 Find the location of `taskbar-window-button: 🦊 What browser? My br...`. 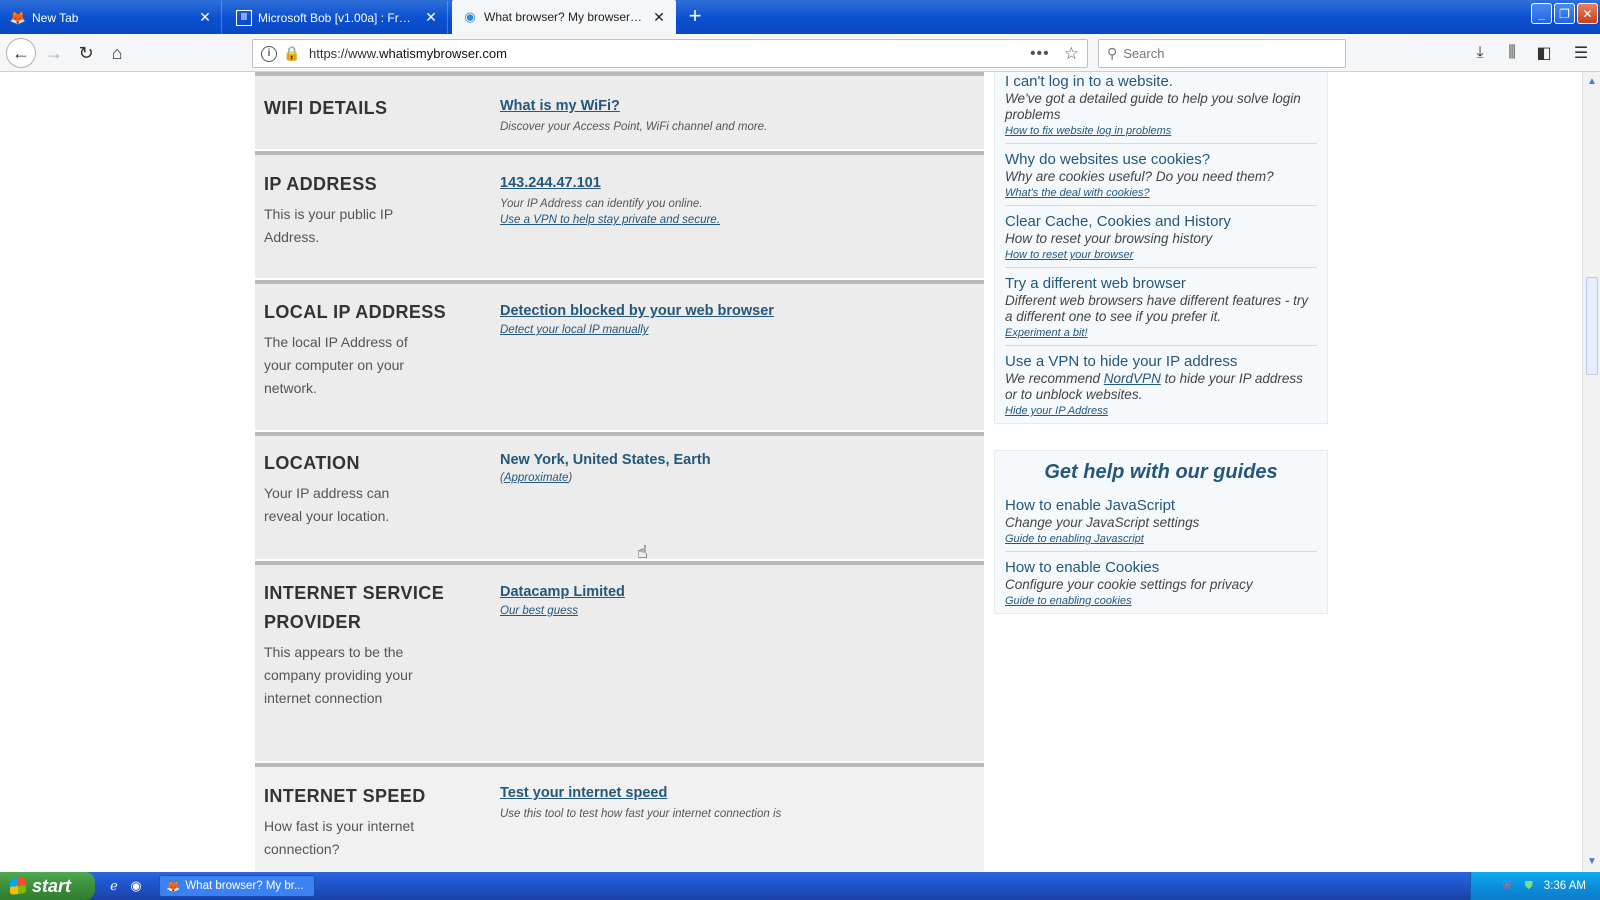

taskbar-window-button: 🦊 What browser? My br... is located at coordinates (237, 886).